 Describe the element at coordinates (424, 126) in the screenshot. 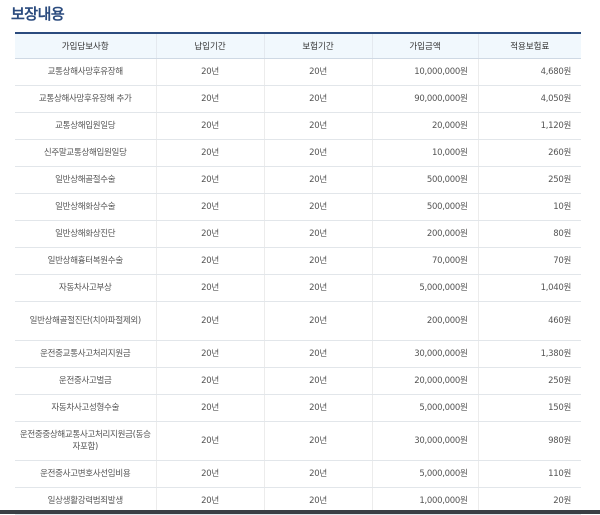

I see `coverage-amount-cell: 20,000원` at that location.